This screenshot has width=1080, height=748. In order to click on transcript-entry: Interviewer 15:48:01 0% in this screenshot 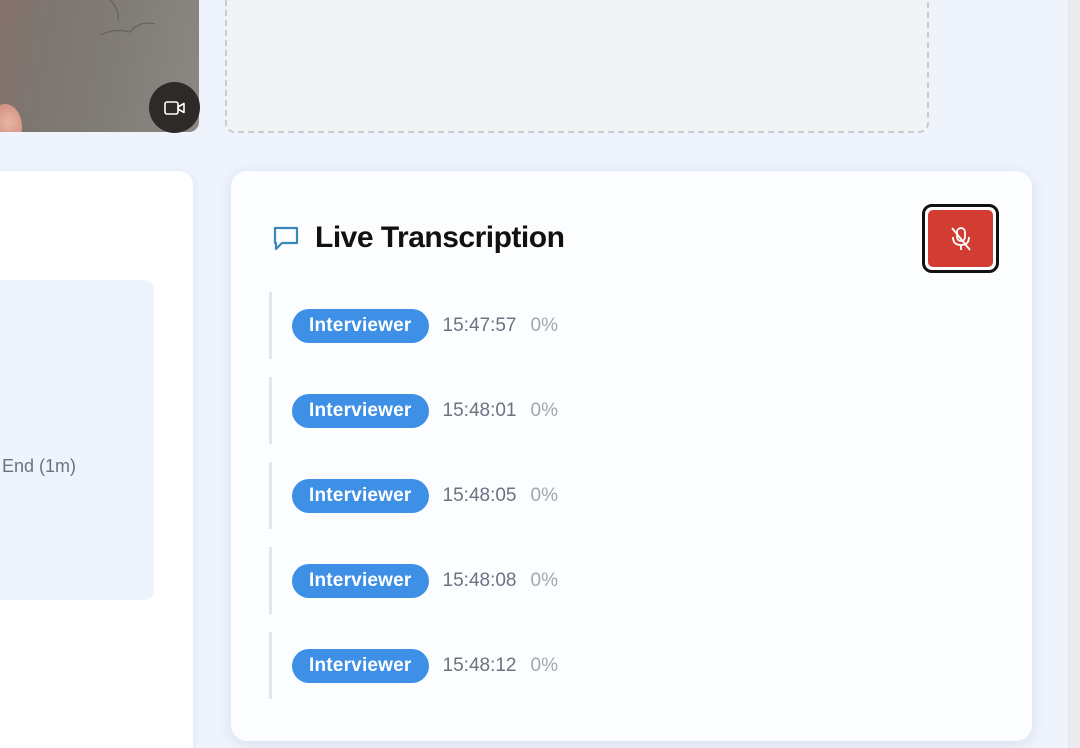, I will do `click(413, 410)`.